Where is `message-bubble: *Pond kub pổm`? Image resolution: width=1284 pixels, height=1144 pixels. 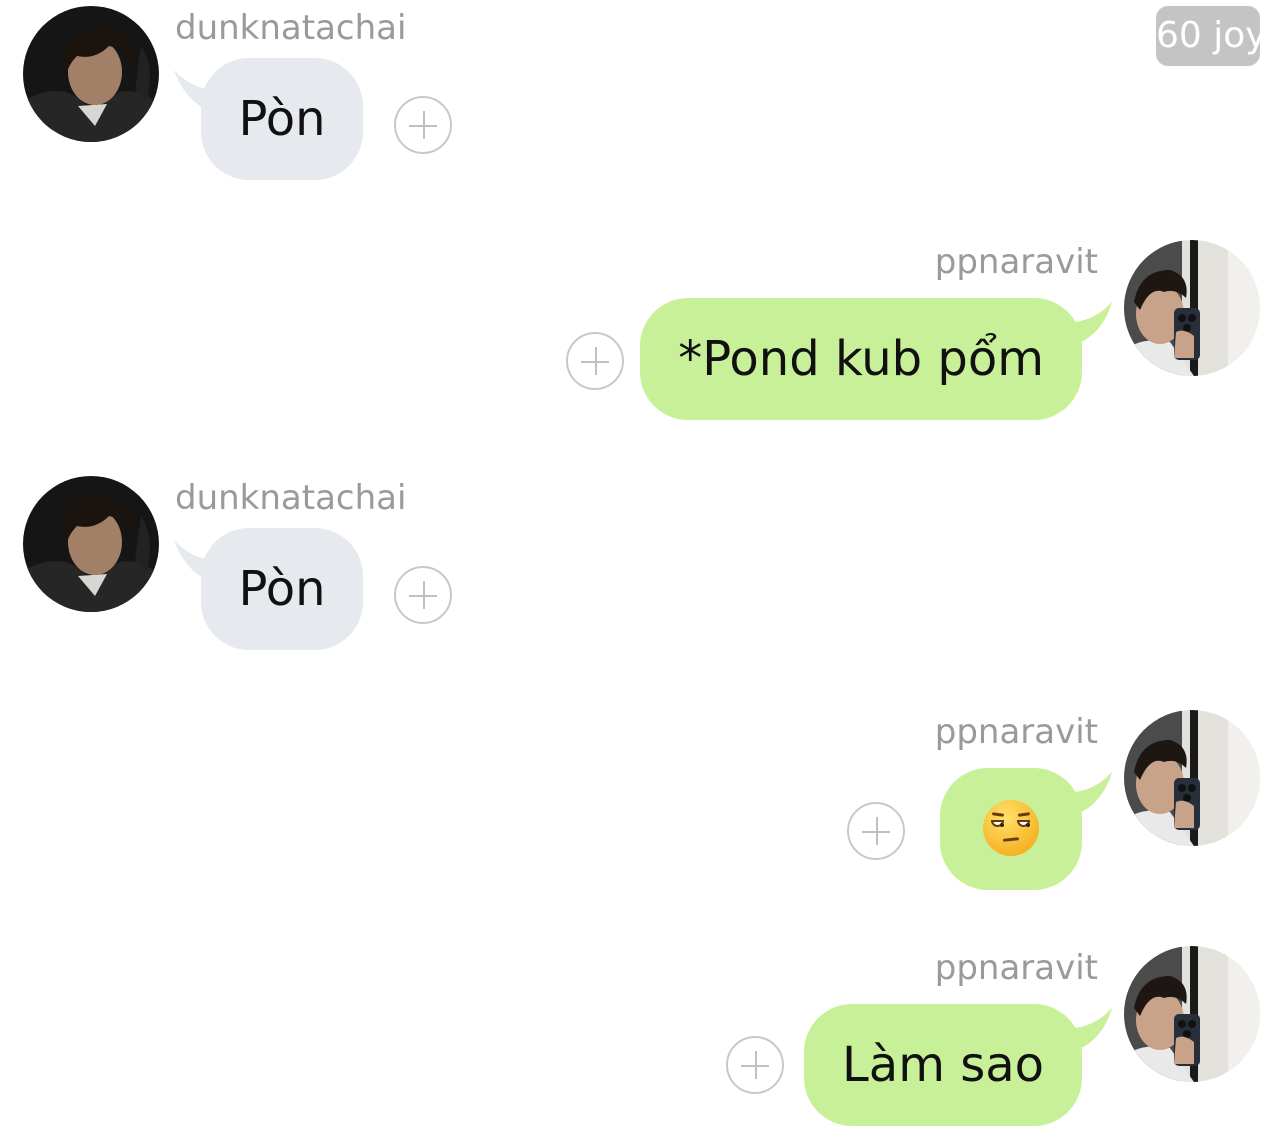
message-bubble: *Pond kub pổm is located at coordinates (861, 359).